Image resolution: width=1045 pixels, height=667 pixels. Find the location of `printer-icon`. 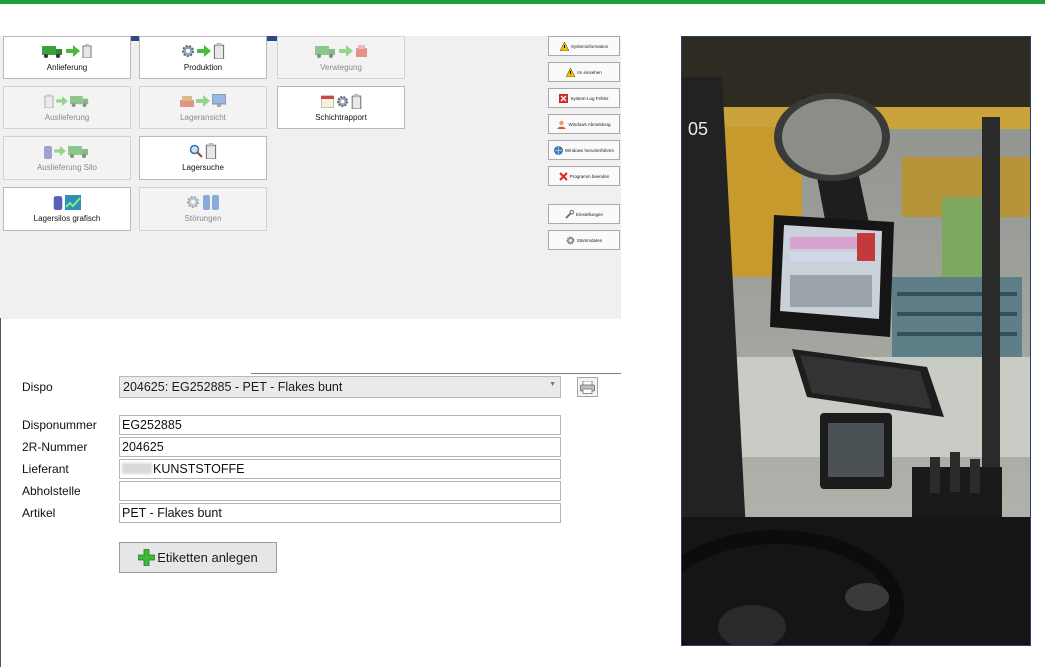

printer-icon is located at coordinates (587, 387).